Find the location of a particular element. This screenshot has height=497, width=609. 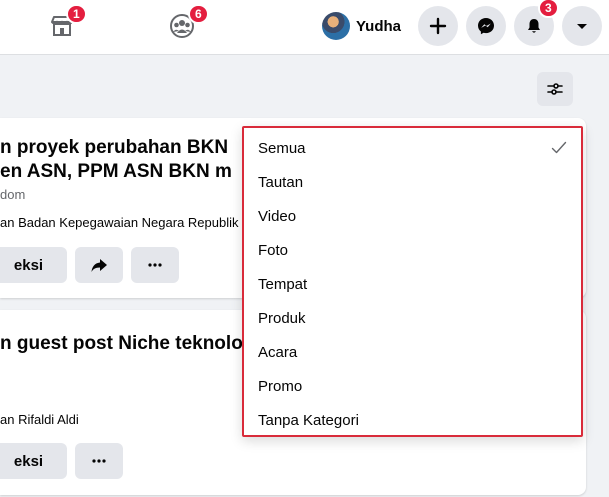

card-title-line: n guest post Niche teknolo is located at coordinates (121, 344).